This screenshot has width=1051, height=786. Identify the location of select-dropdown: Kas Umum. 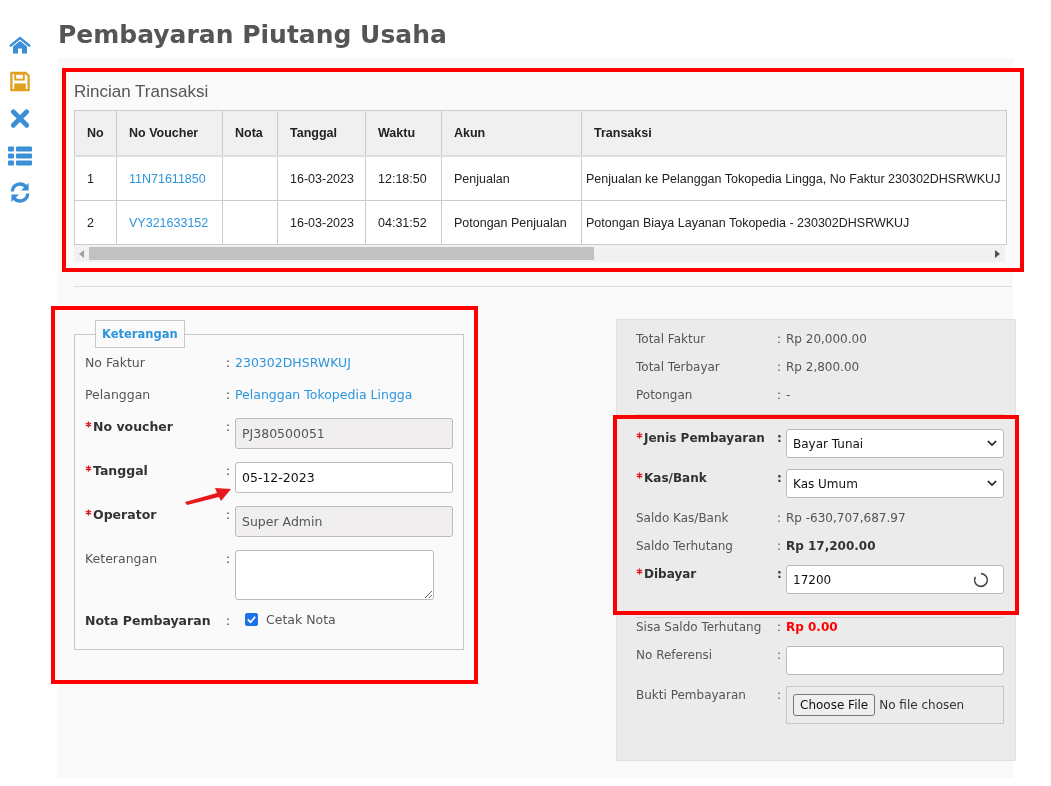
(895, 483).